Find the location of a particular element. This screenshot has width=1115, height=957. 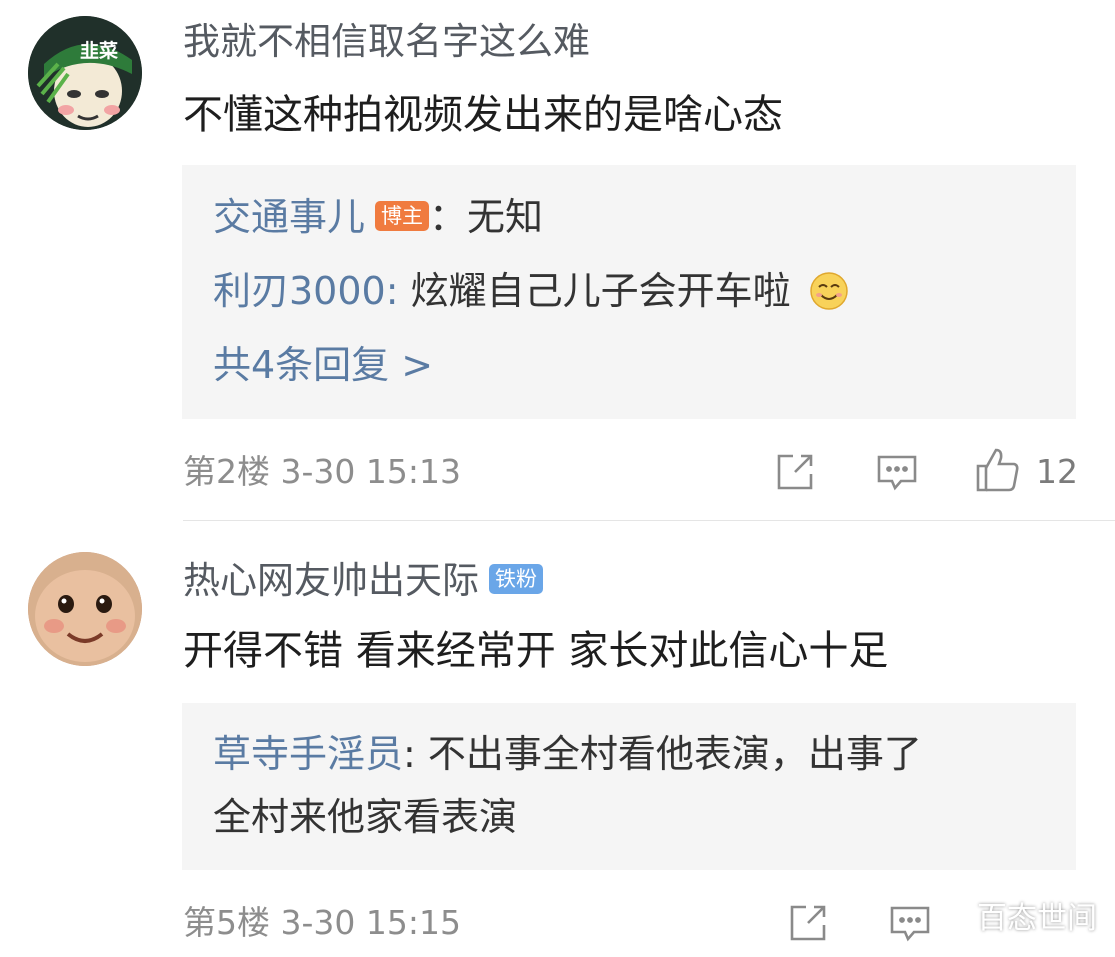

reply-line: 草寺手淫员: 不出事全村看他表演，出事了 is located at coordinates (567, 754).